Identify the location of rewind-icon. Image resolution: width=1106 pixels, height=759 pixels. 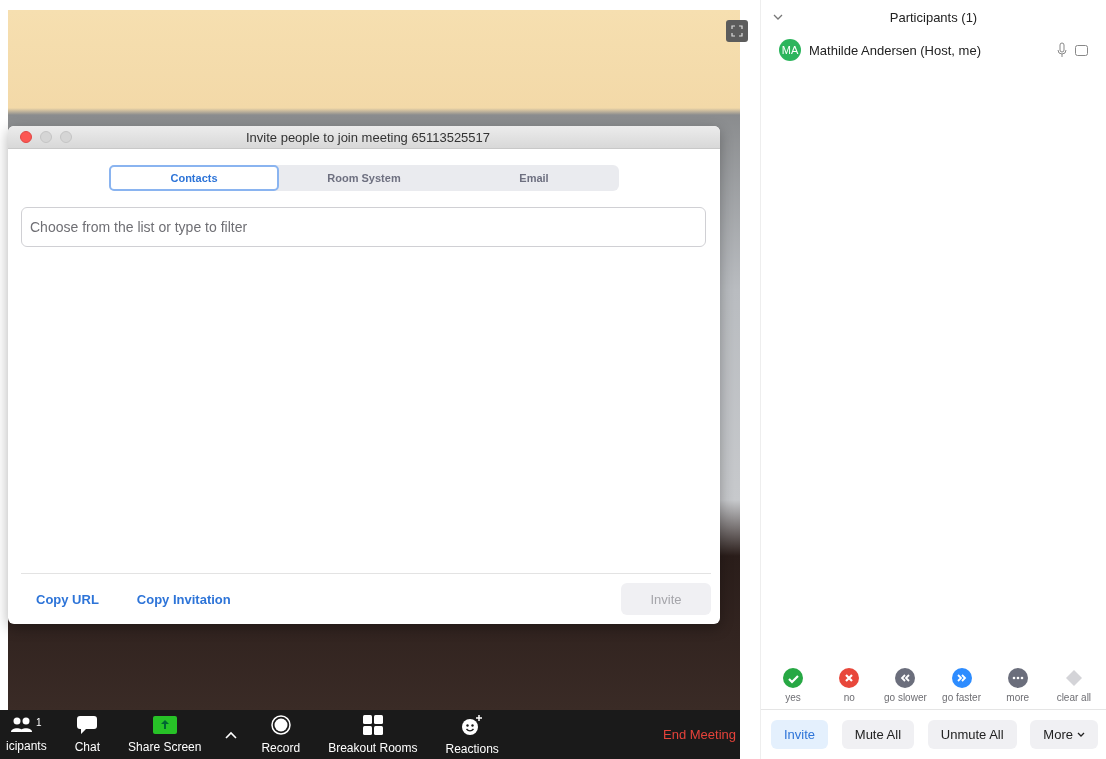
(905, 678).